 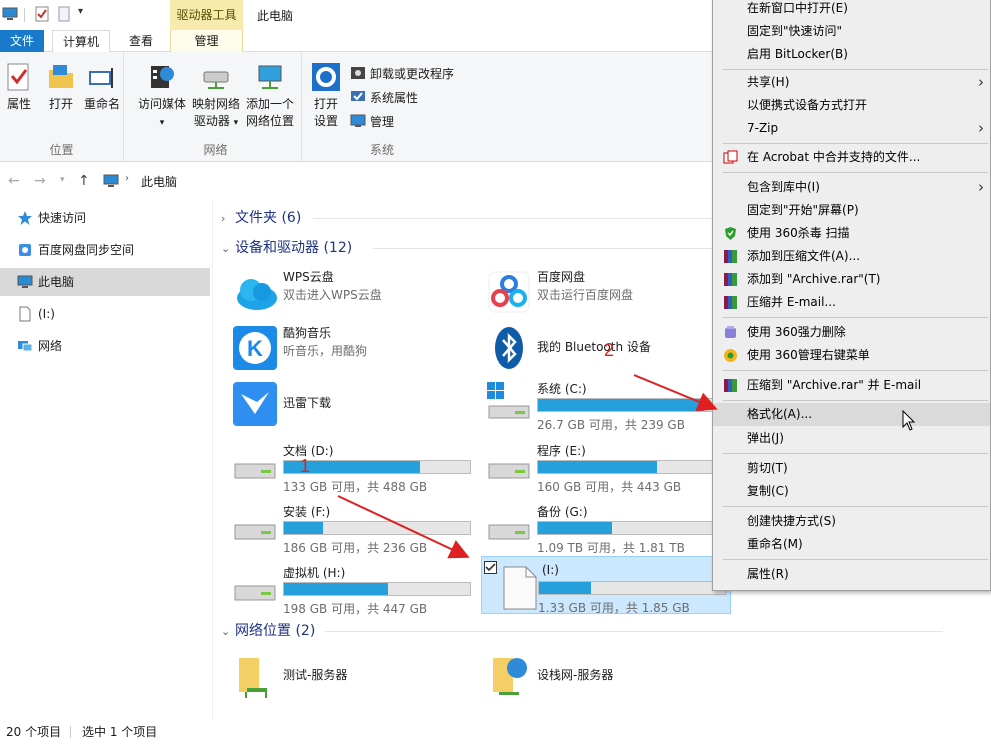 I want to click on drive-free-space: 160 GB 可用，共 443 GB, so click(x=609, y=487).